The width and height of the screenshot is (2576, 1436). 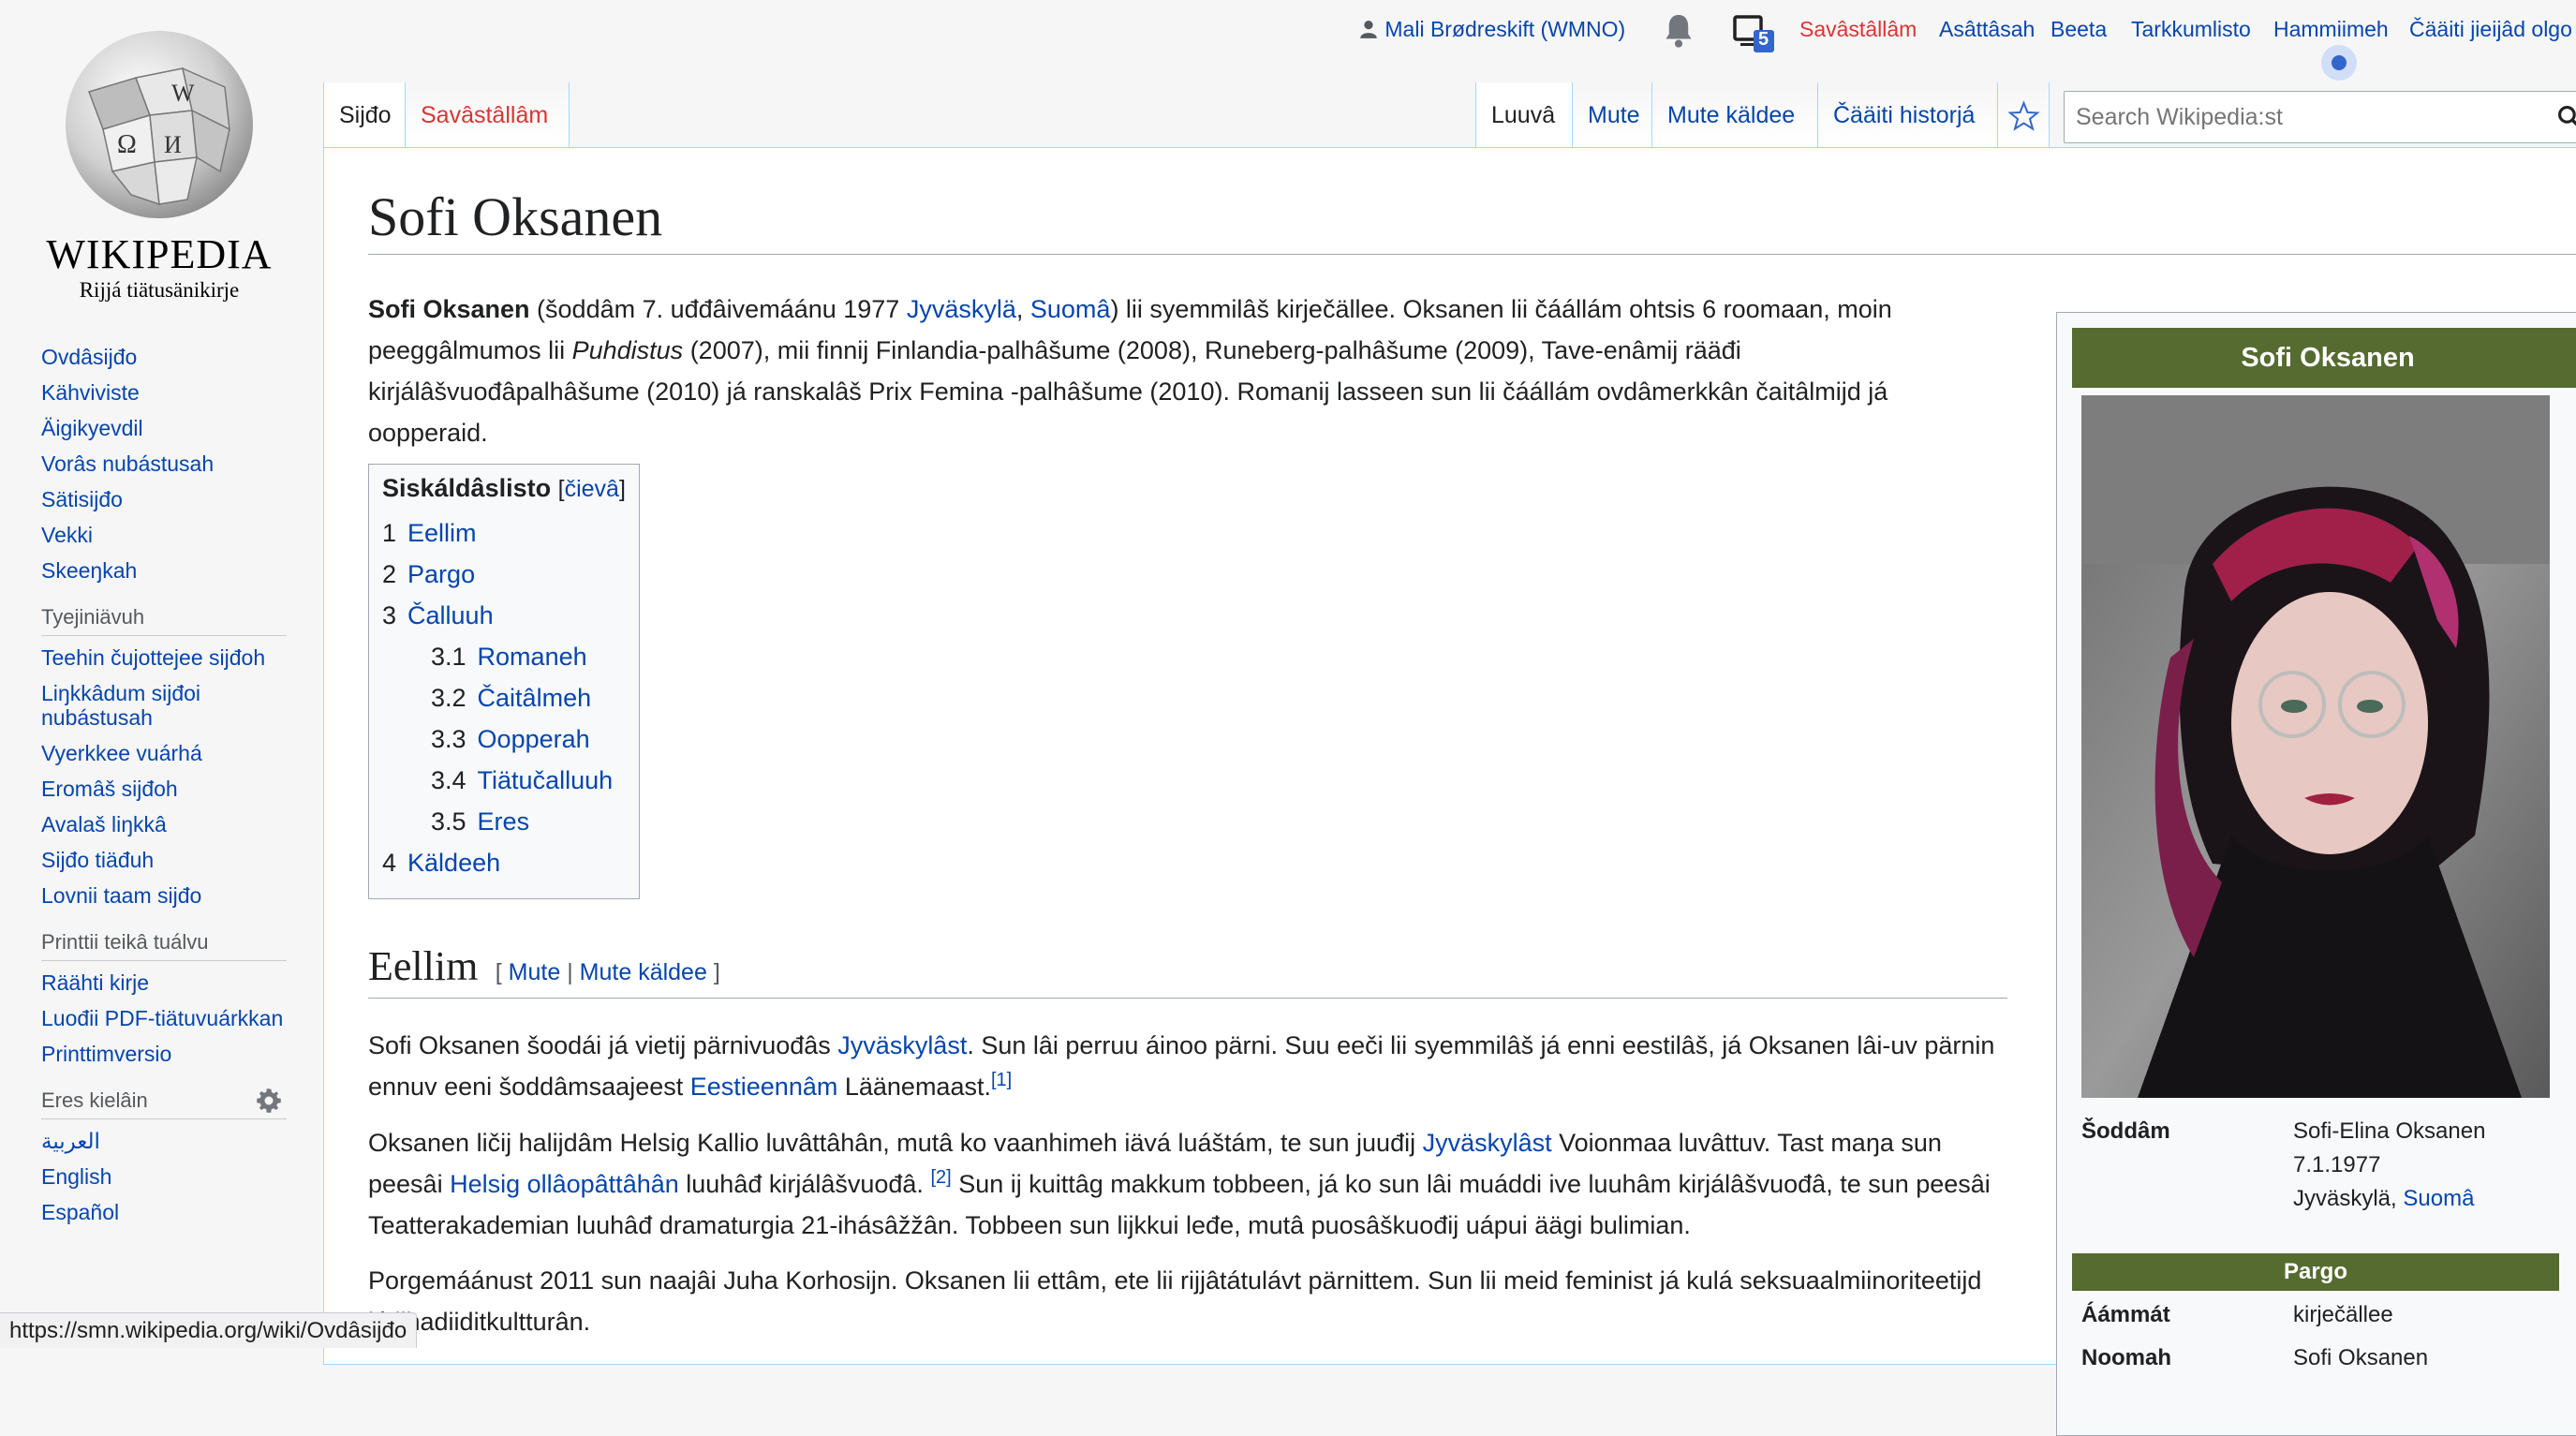 I want to click on sidebar-lang-english: English, so click(x=76, y=1176).